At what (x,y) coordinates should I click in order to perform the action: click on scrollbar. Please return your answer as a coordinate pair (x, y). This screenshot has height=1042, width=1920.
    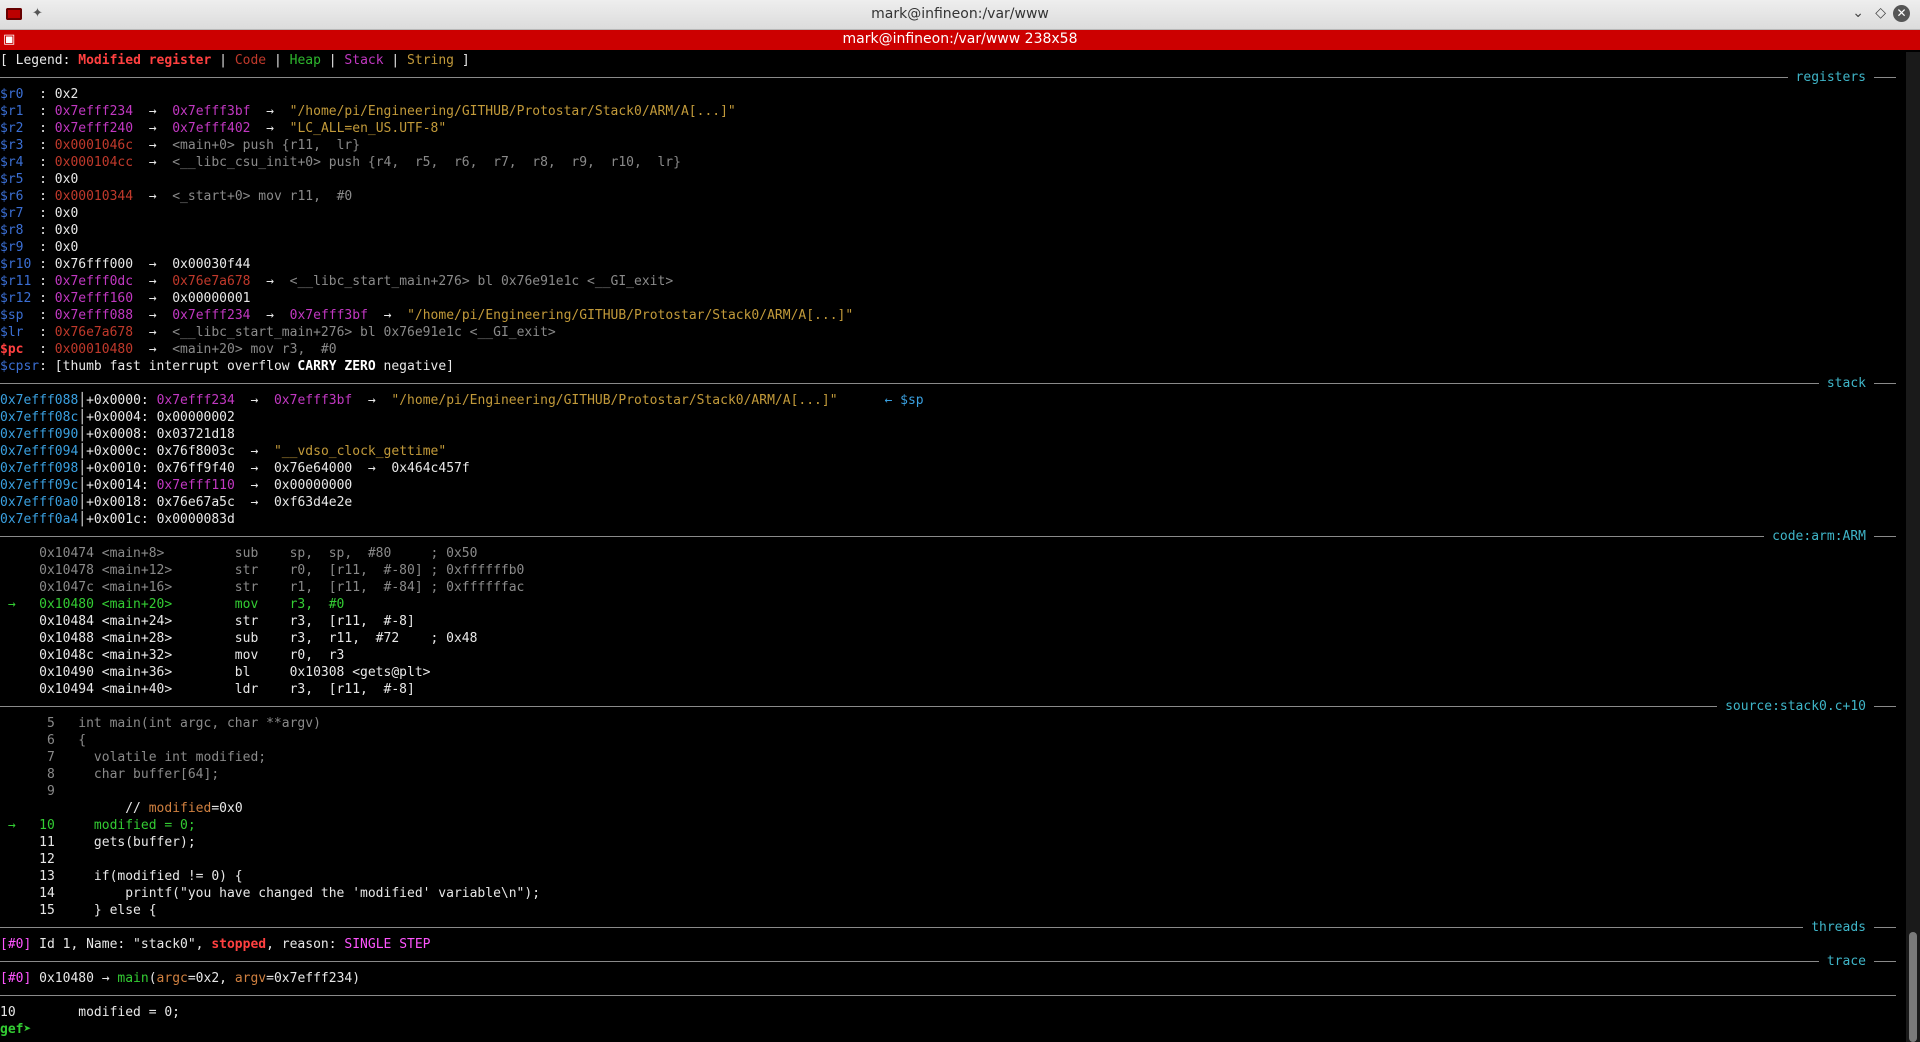
    Looking at the image, I should click on (1913, 547).